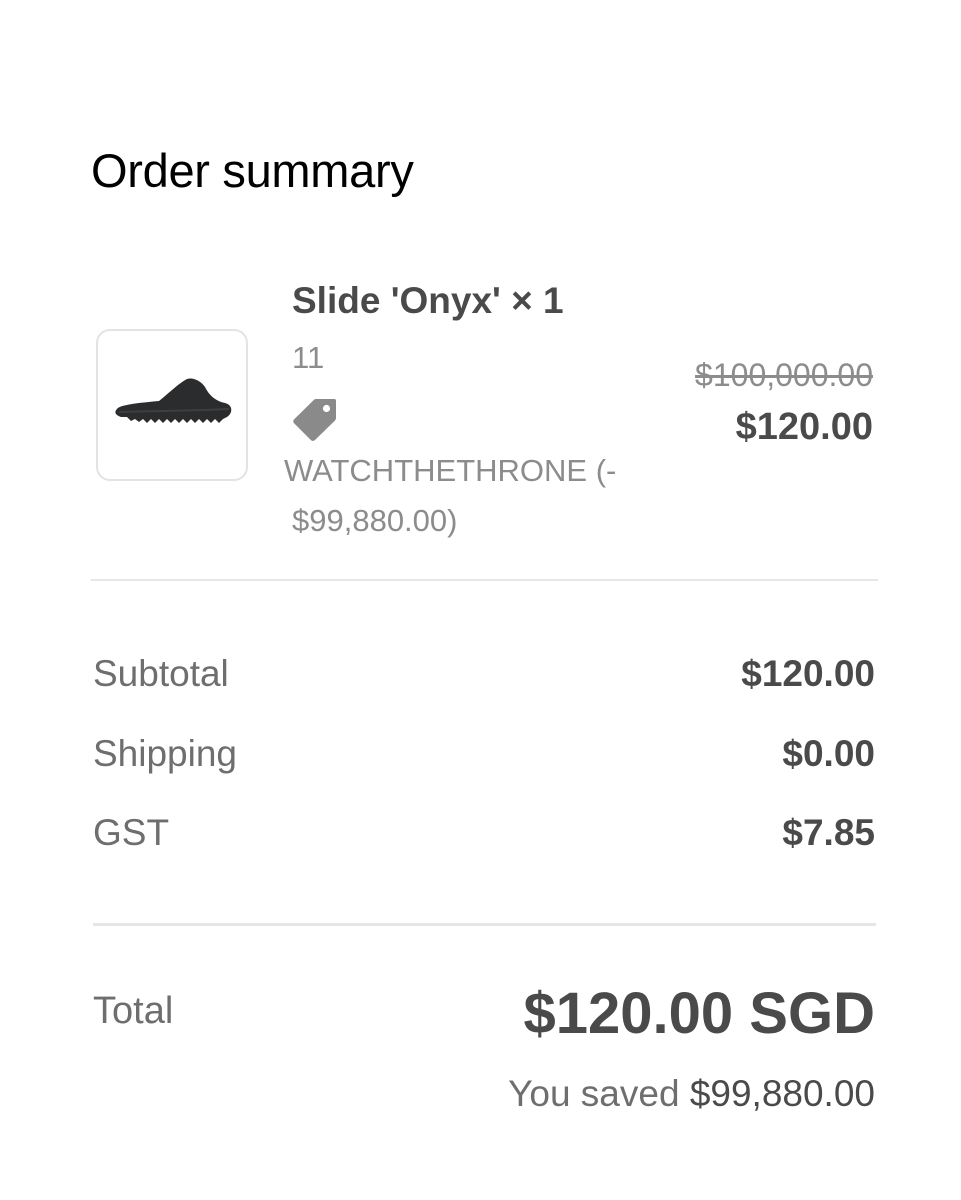 This screenshot has height=1200, width=961. I want to click on product-variant: 11, so click(308, 357).